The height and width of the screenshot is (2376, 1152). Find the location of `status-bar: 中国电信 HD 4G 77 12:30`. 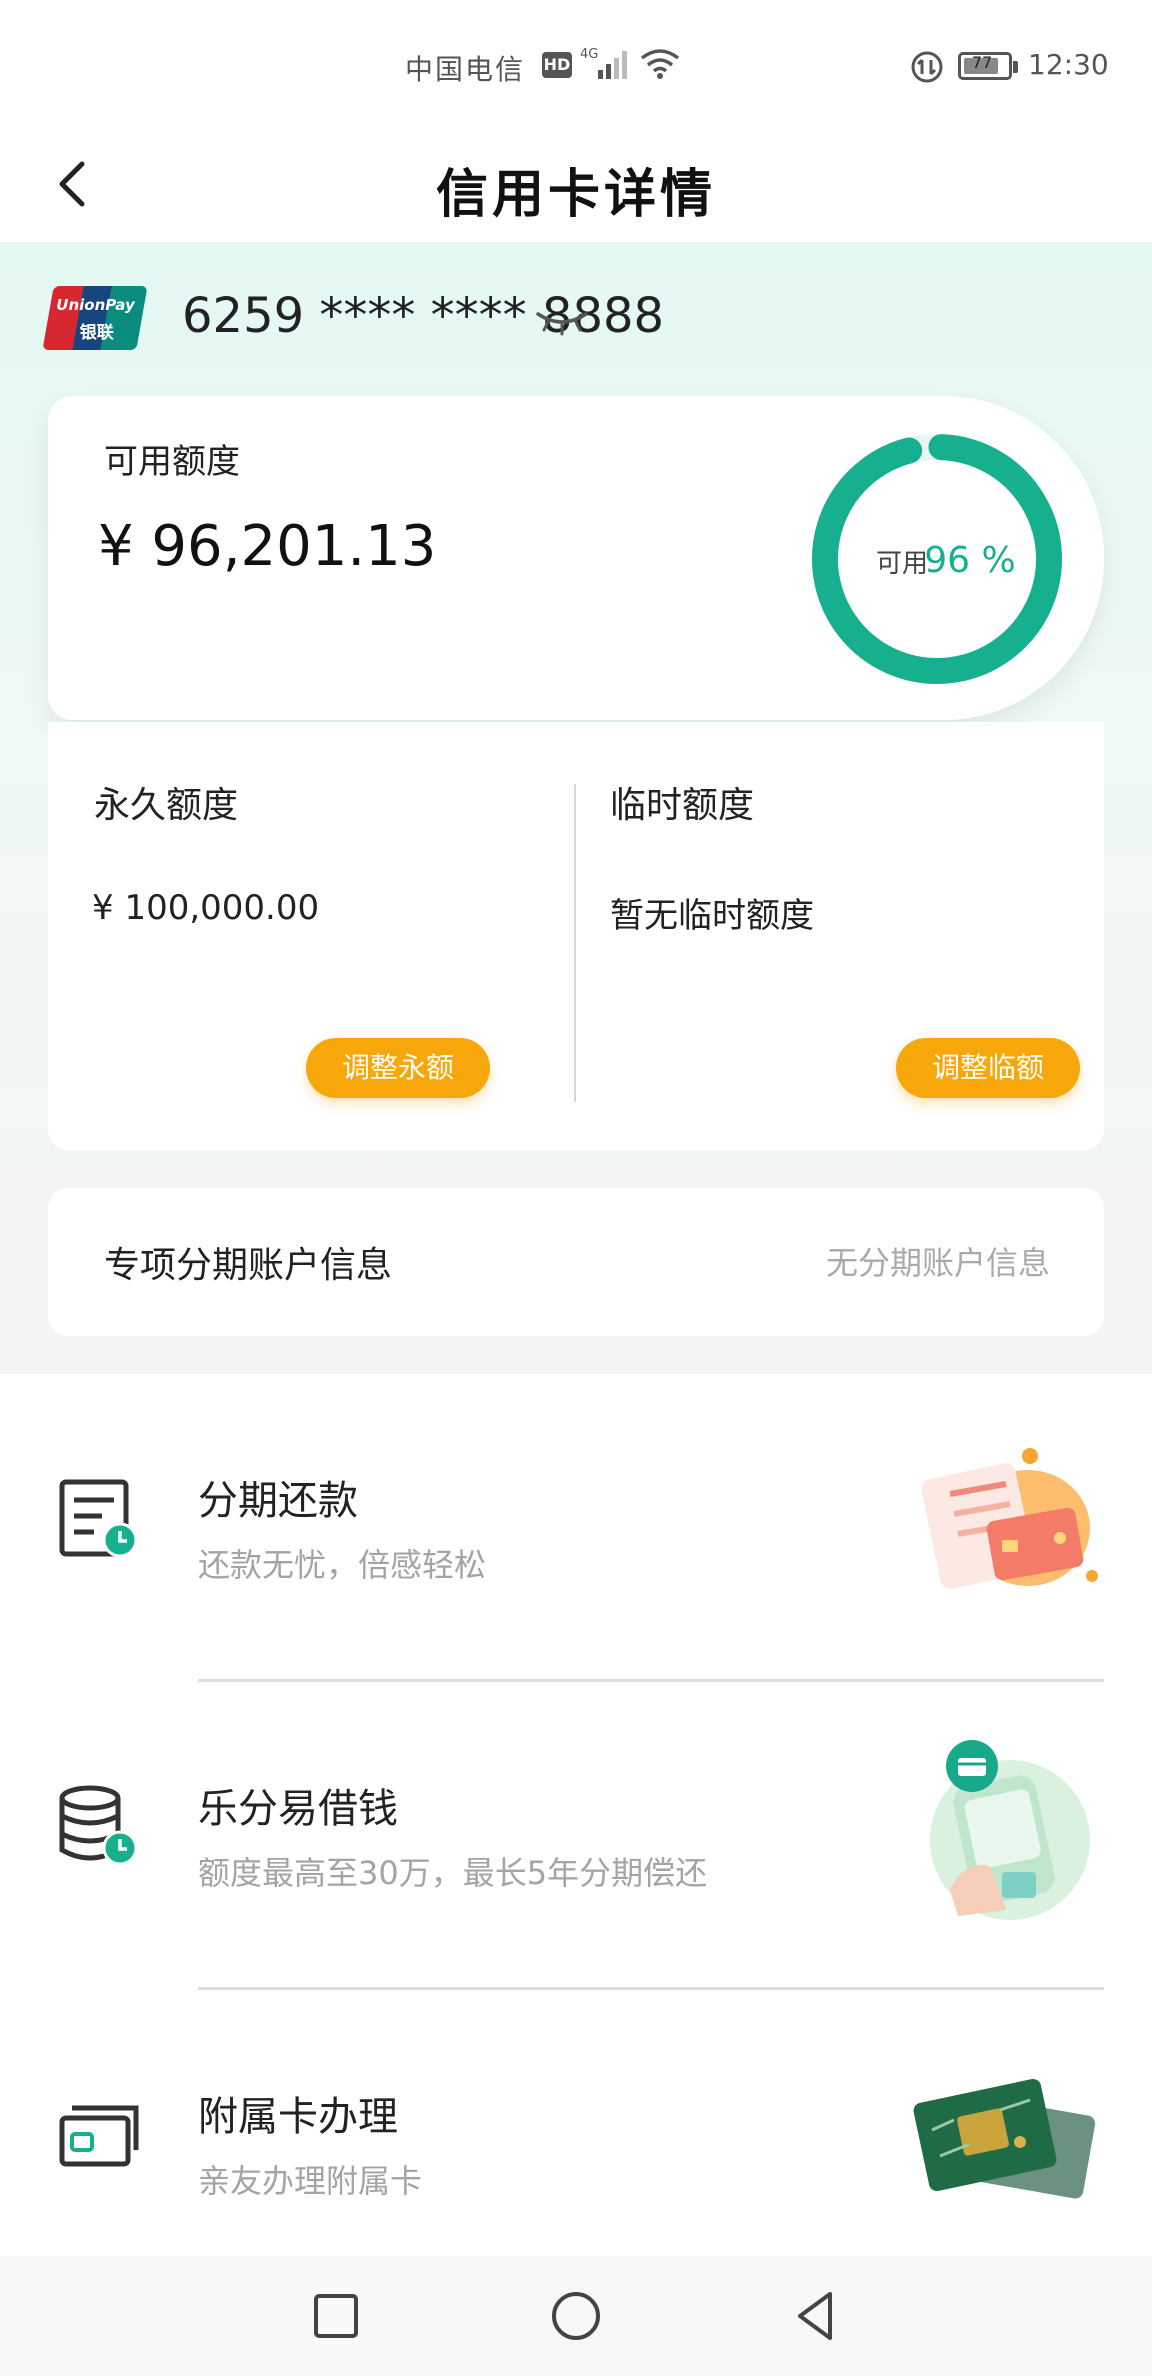

status-bar: 中国电信 HD 4G 77 12:30 is located at coordinates (576, 65).